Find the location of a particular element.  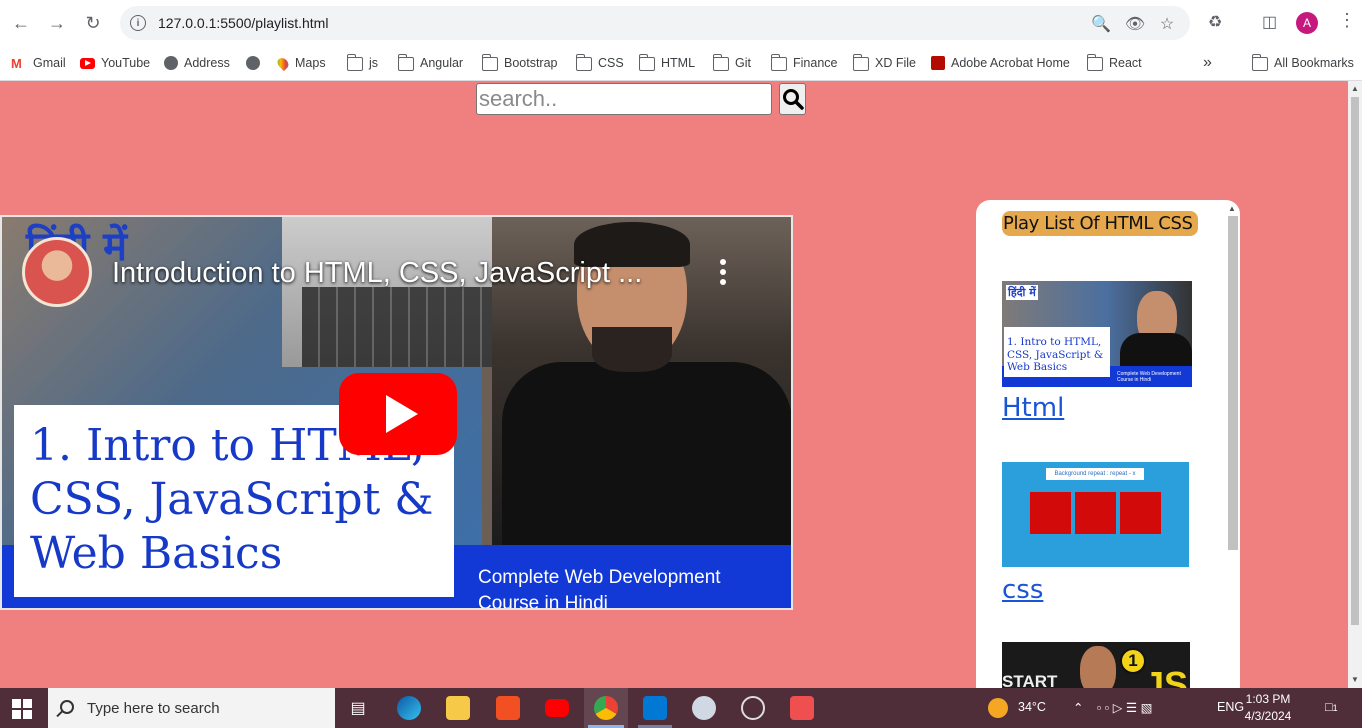

playlist-thumb-js: START 1 JS is located at coordinates (1096, 665).